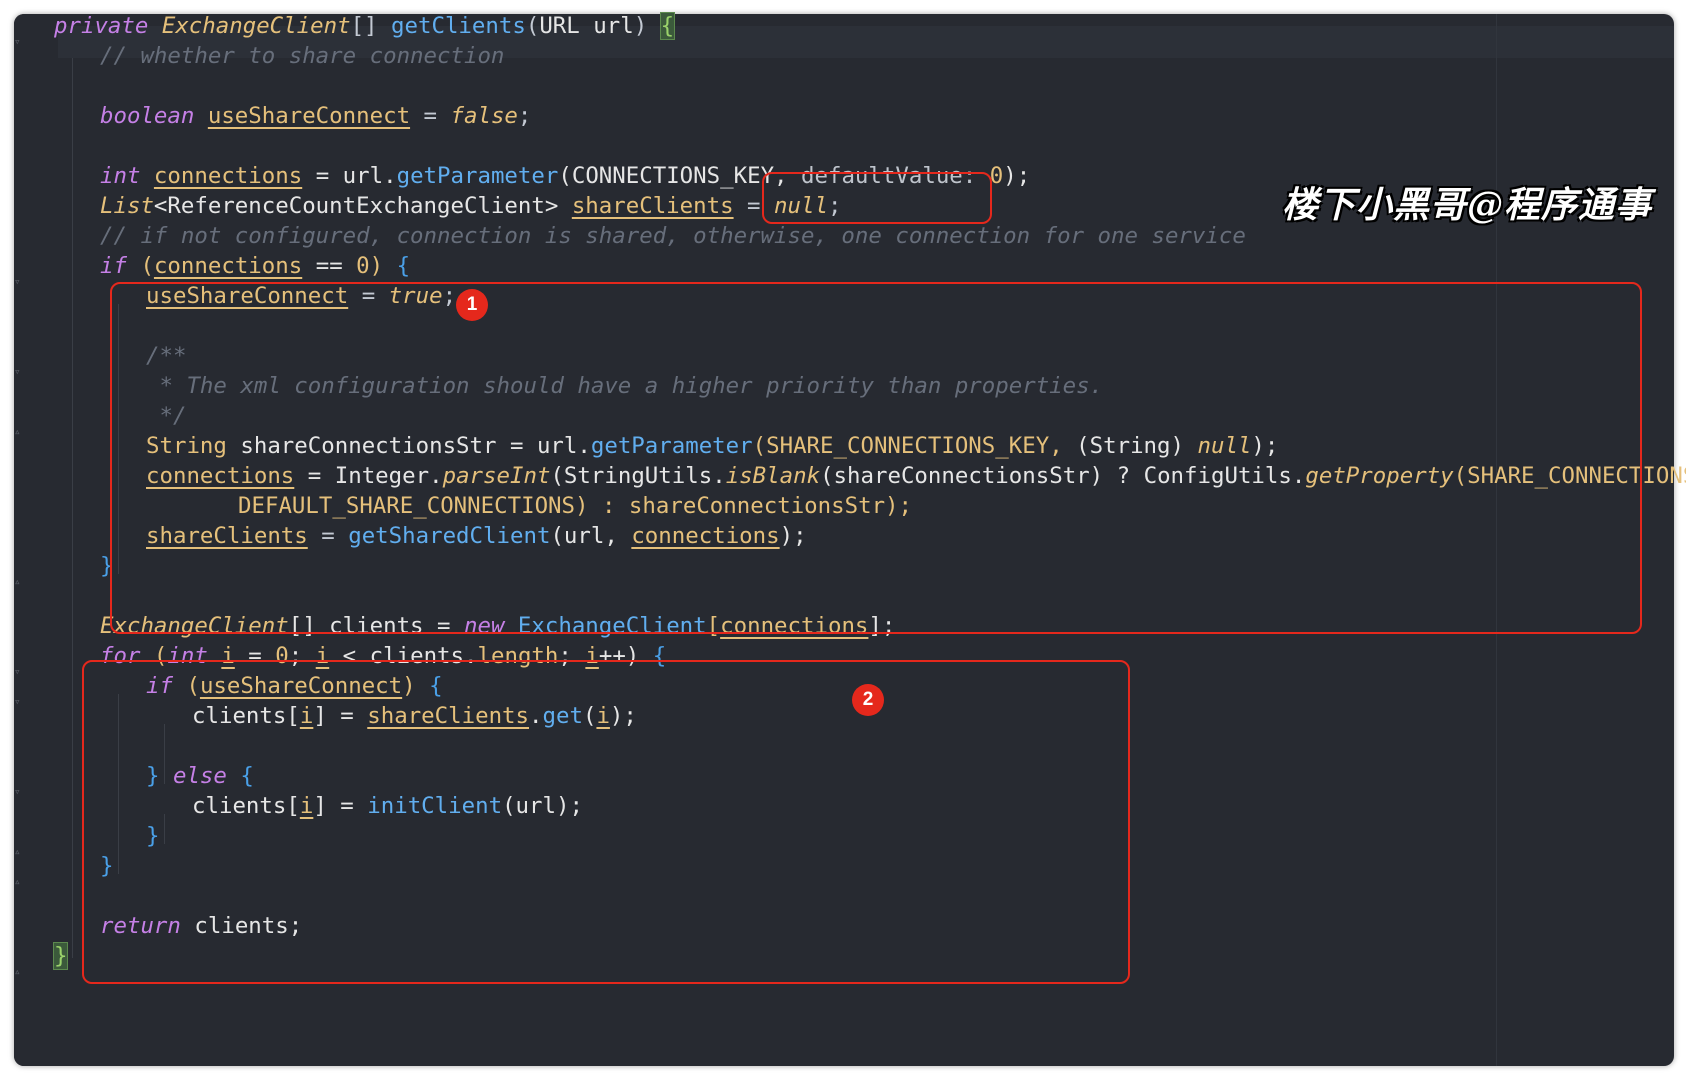  Describe the element at coordinates (127, 206) in the screenshot. I see `type-name: List` at that location.